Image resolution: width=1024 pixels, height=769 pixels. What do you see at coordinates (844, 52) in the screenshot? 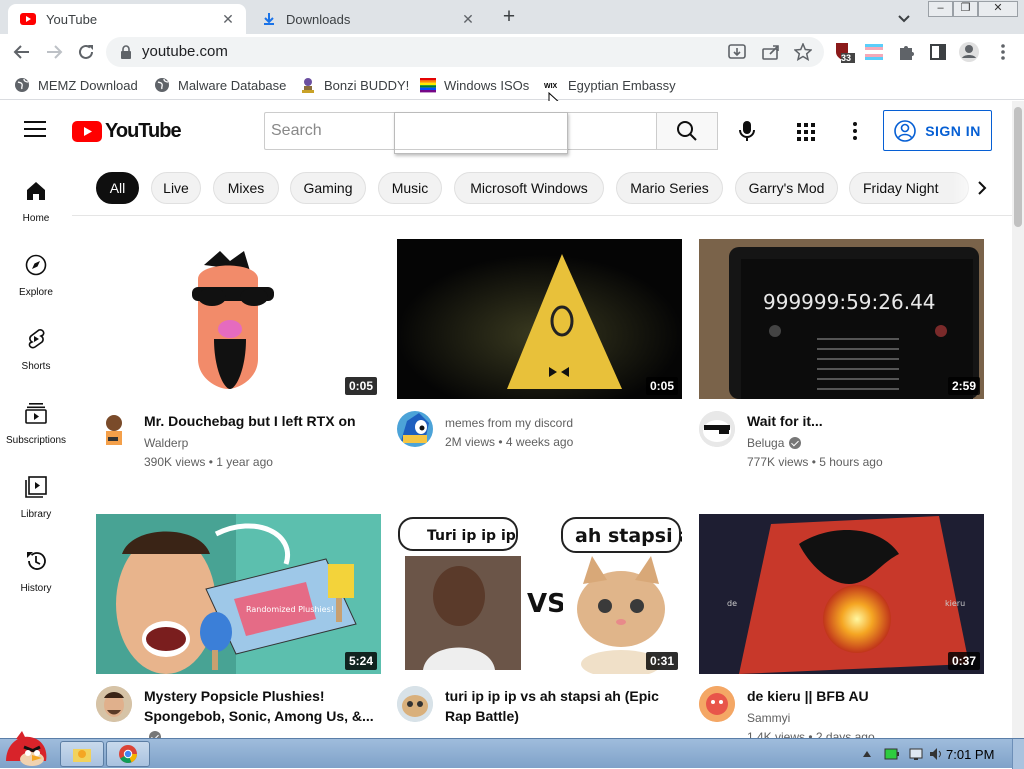
I see `extension-shield-button: 33` at bounding box center [844, 52].